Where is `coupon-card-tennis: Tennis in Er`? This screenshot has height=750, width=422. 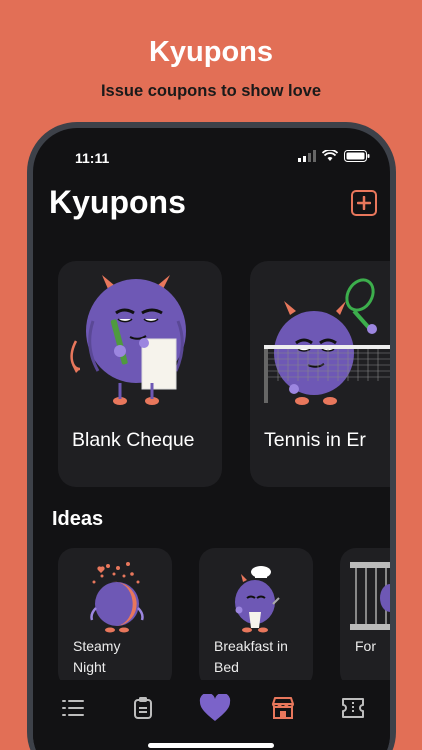
coupon-card-tennis: Tennis in Er is located at coordinates (320, 374).